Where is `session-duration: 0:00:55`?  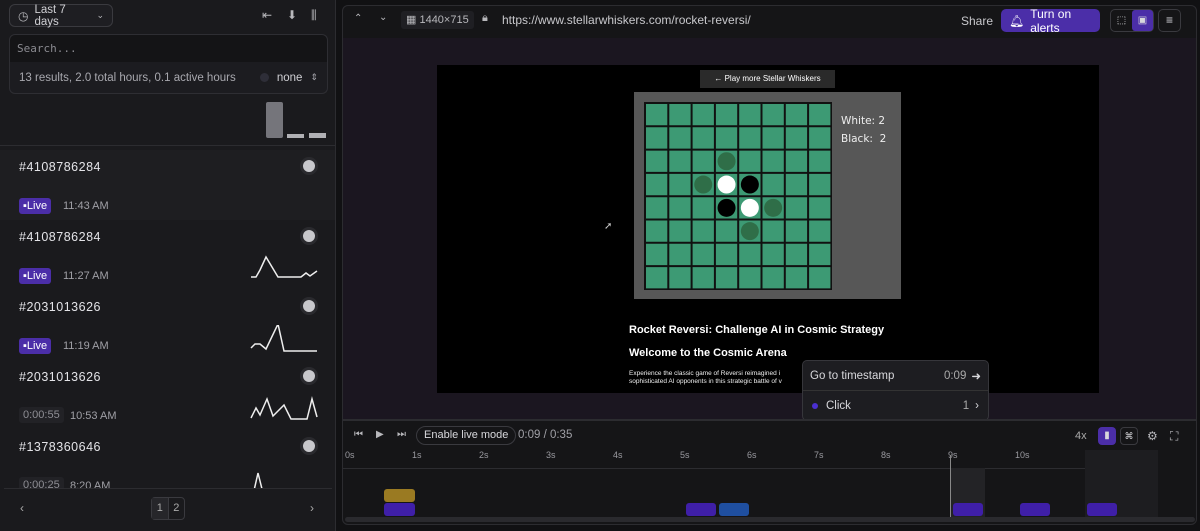
session-duration: 0:00:55 is located at coordinates (41, 415).